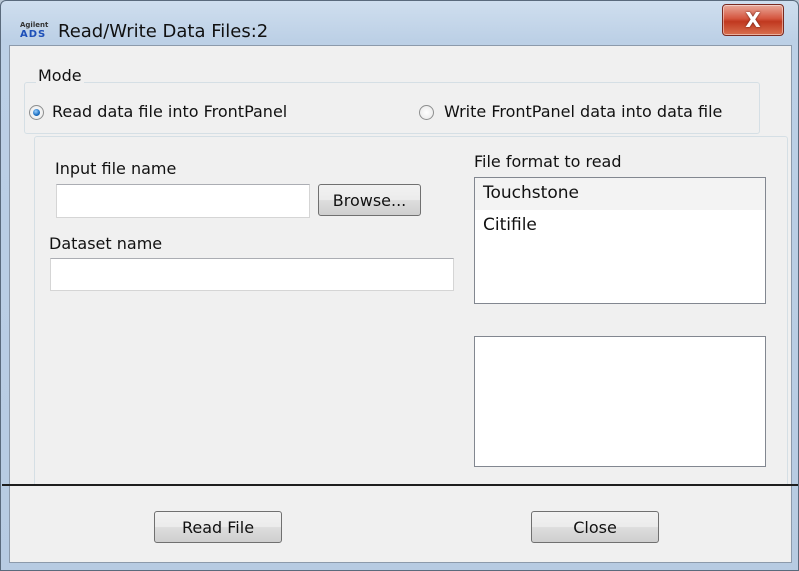 This screenshot has height=571, width=799. Describe the element at coordinates (426, 112) in the screenshot. I see `radio-write-mode` at that location.